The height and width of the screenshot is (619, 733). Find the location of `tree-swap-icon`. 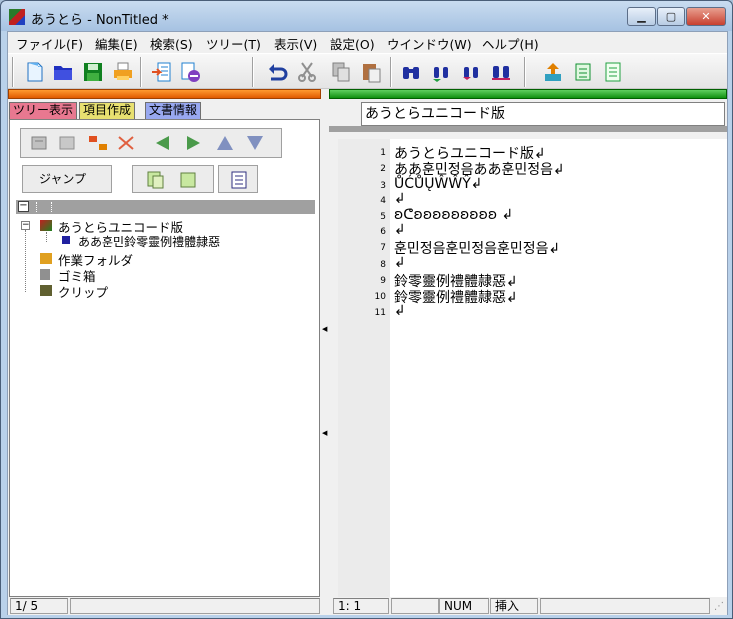

tree-swap-icon is located at coordinates (98, 143).